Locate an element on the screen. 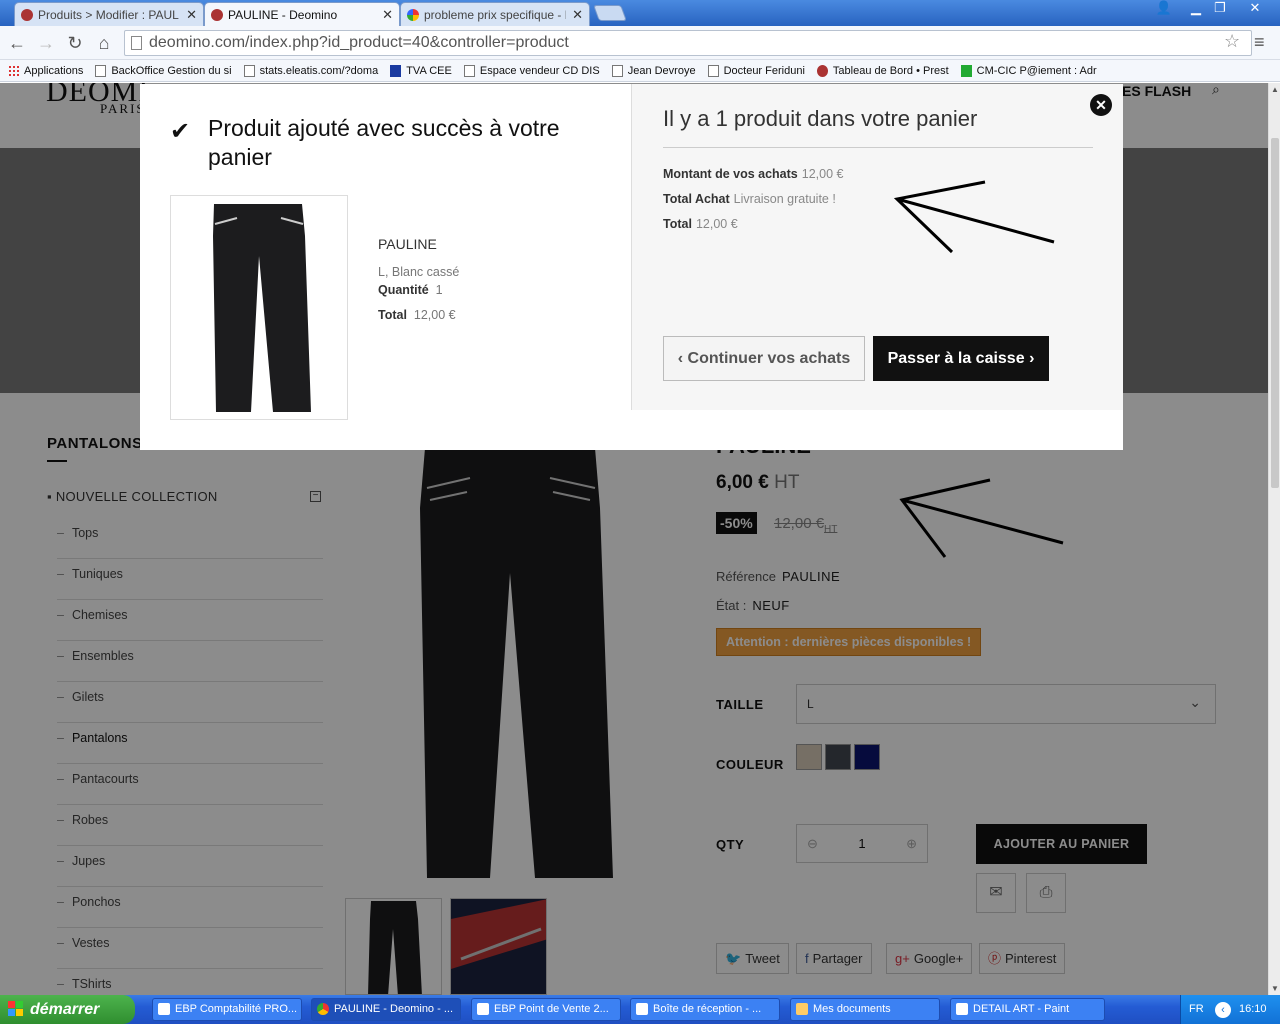 This screenshot has width=1280, height=1024. checkout-button: Passer à la caisse › is located at coordinates (961, 358).